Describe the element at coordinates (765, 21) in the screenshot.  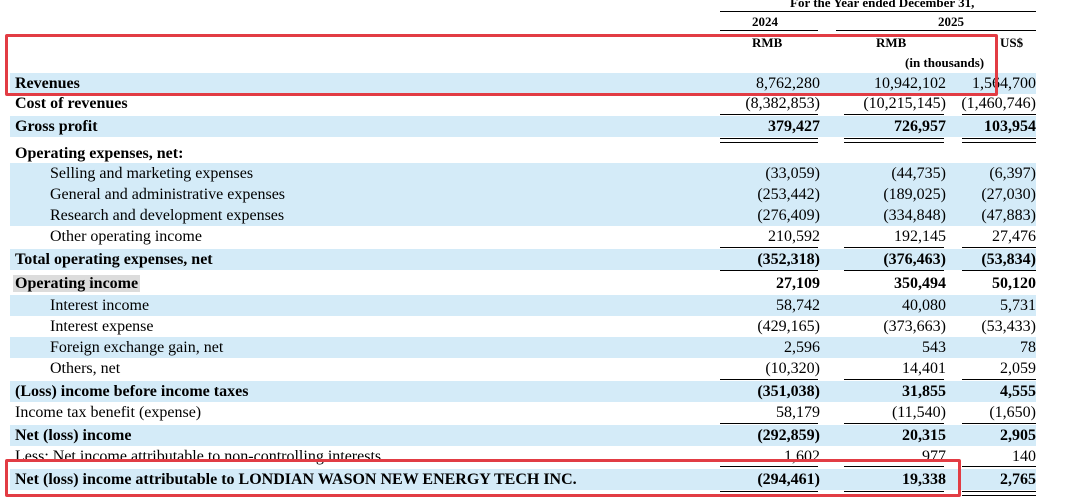
I see `year-2024-header: 2024` at that location.